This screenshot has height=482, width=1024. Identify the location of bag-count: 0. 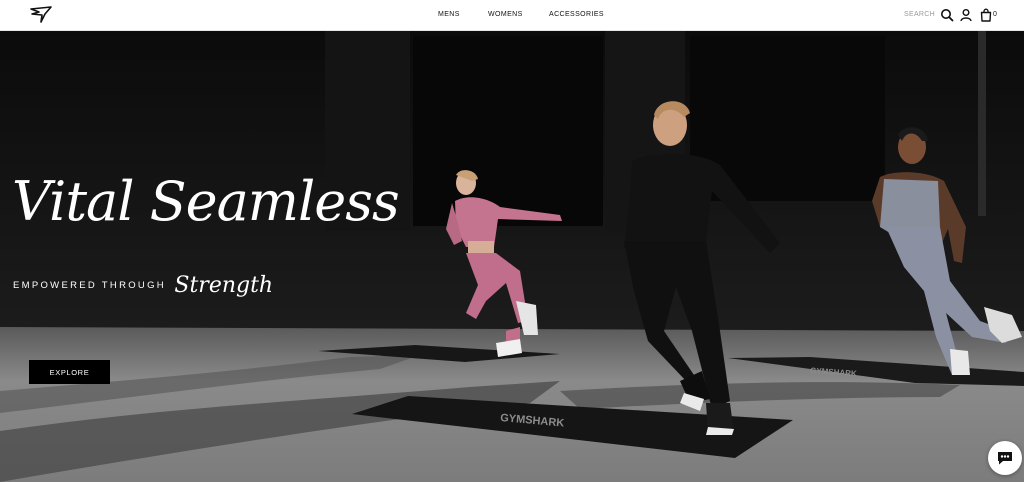
(995, 14).